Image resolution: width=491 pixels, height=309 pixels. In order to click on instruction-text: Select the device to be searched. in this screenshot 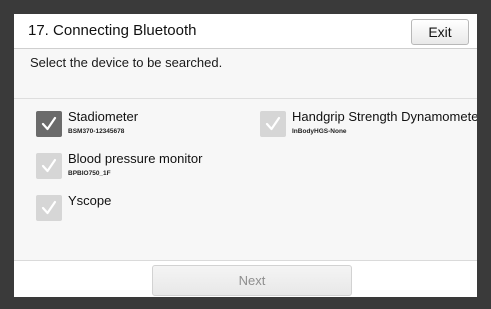, I will do `click(126, 62)`.